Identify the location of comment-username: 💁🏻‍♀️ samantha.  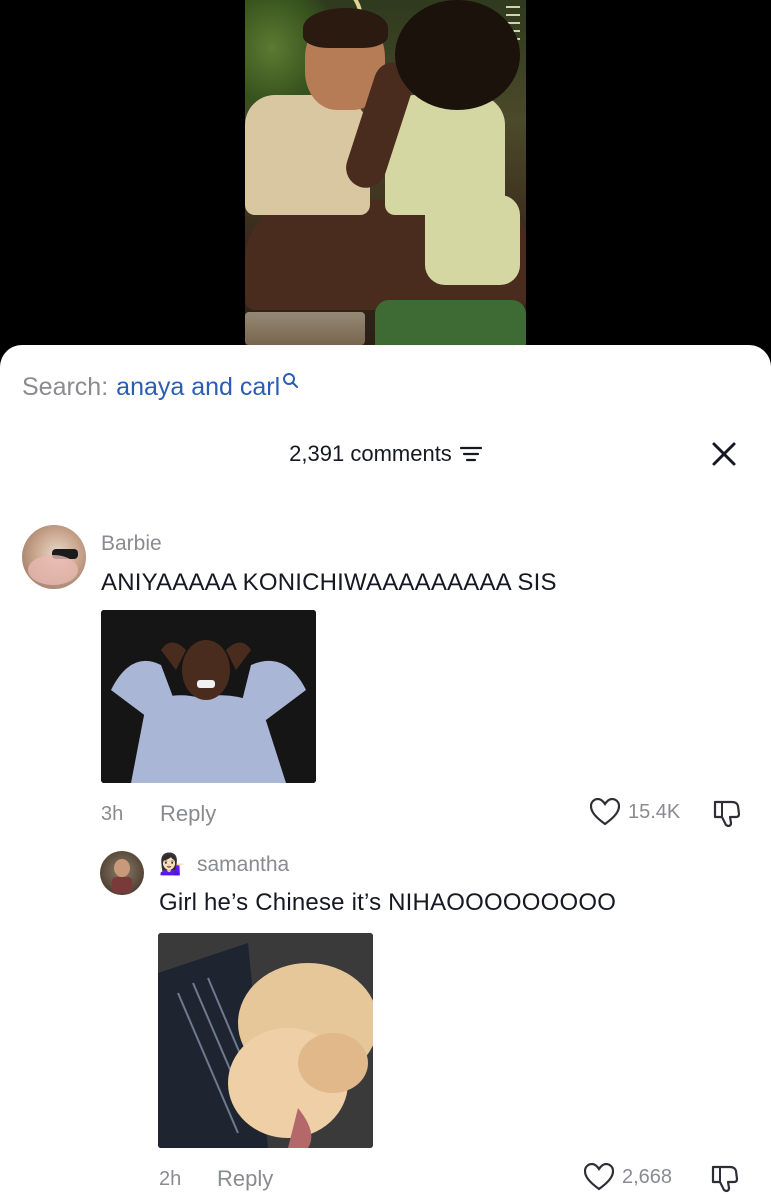
(224, 865).